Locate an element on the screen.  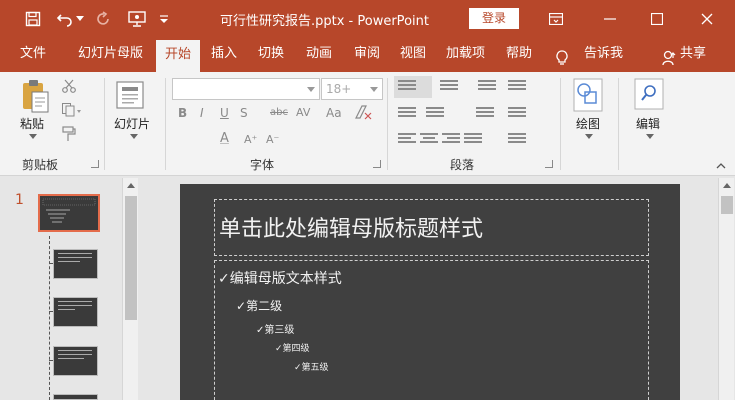
font-size-value: 18+ is located at coordinates (339, 89).